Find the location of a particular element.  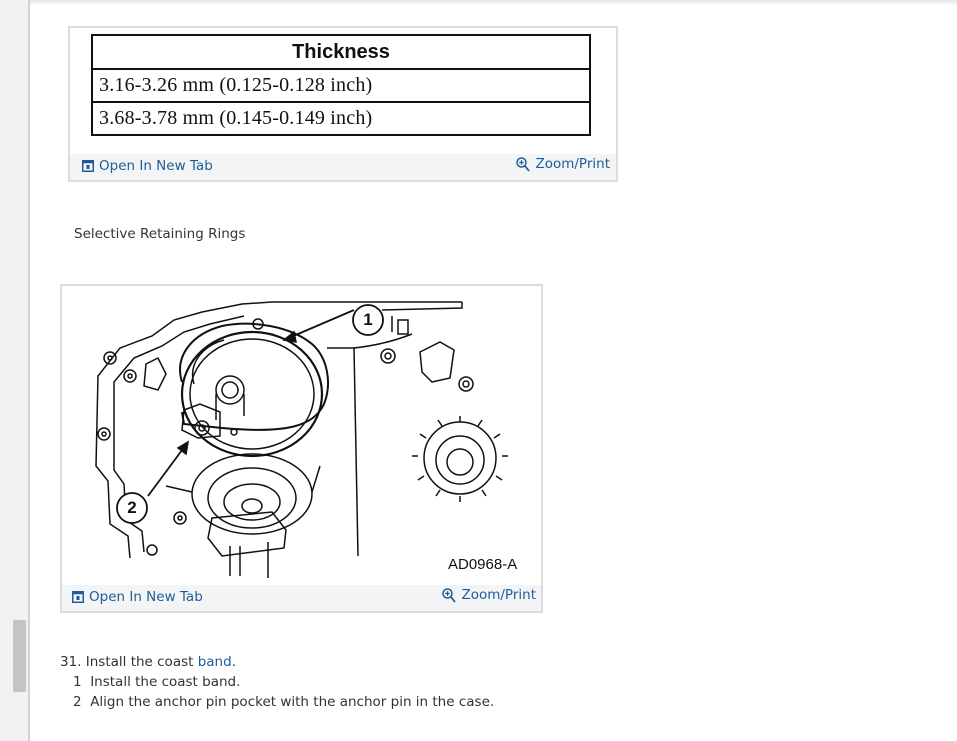

step-text: 31. Install the coast is located at coordinates (129, 662).